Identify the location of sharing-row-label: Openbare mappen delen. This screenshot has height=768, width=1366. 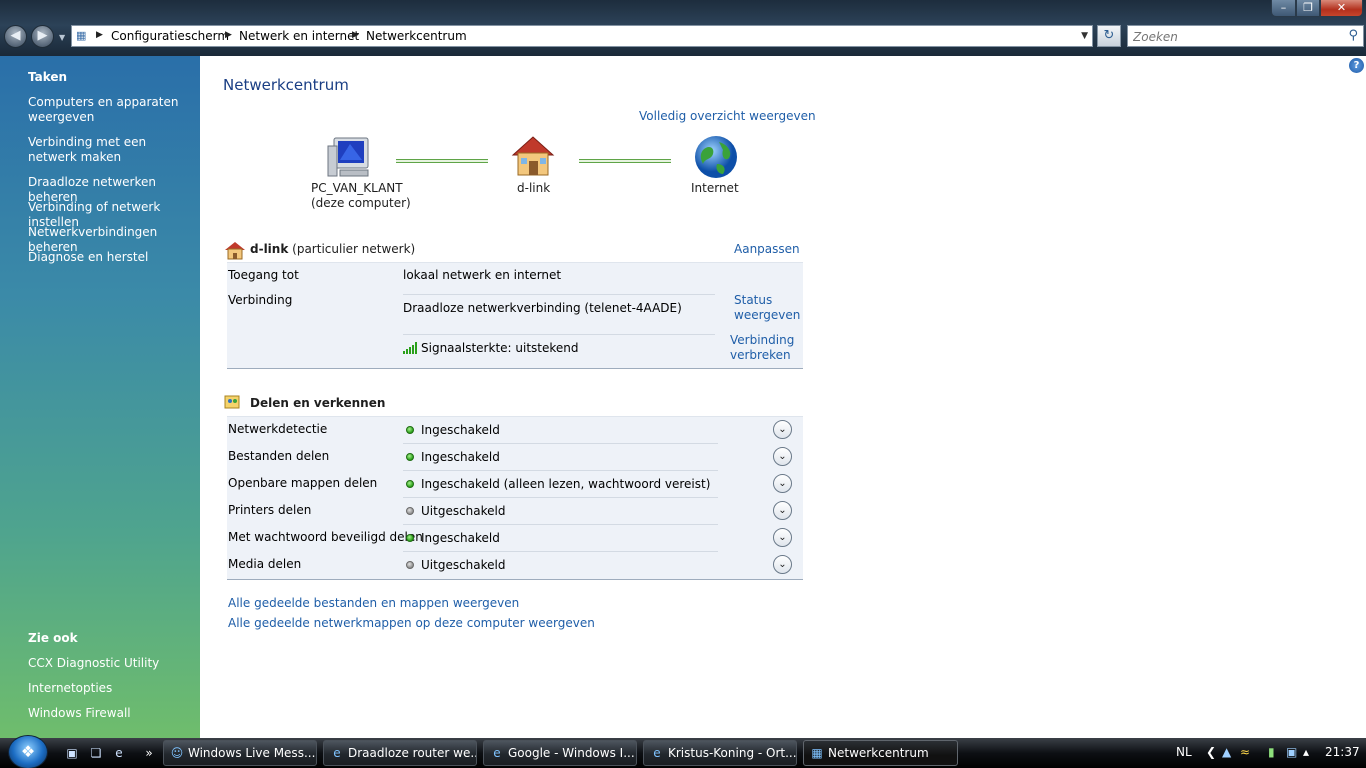
(303, 483).